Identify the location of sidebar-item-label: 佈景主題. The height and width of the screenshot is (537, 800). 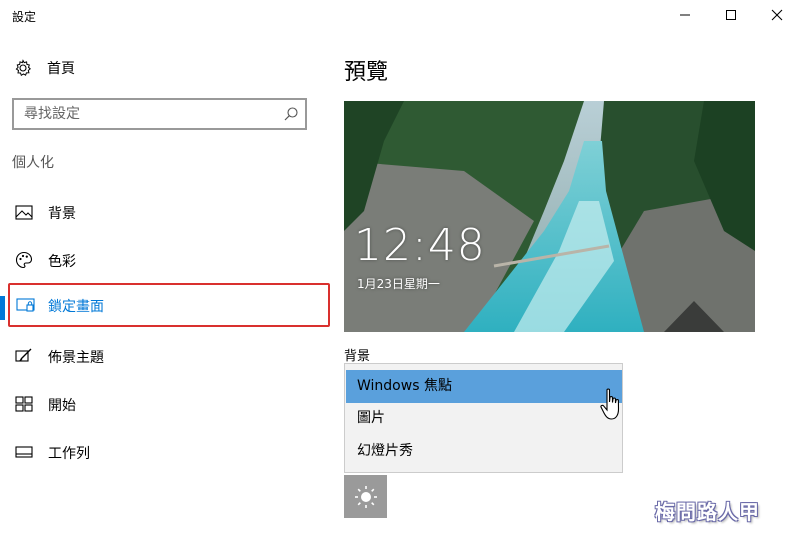
(76, 358).